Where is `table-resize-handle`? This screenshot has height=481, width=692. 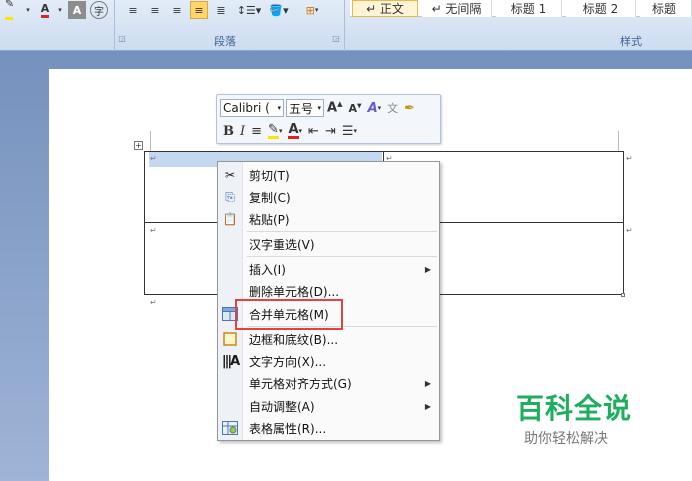
table-resize-handle is located at coordinates (623, 295).